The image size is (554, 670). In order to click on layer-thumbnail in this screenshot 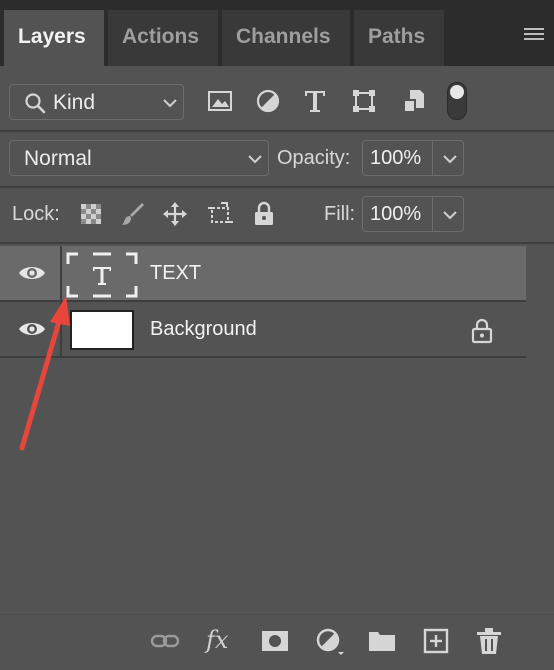, I will do `click(102, 330)`.